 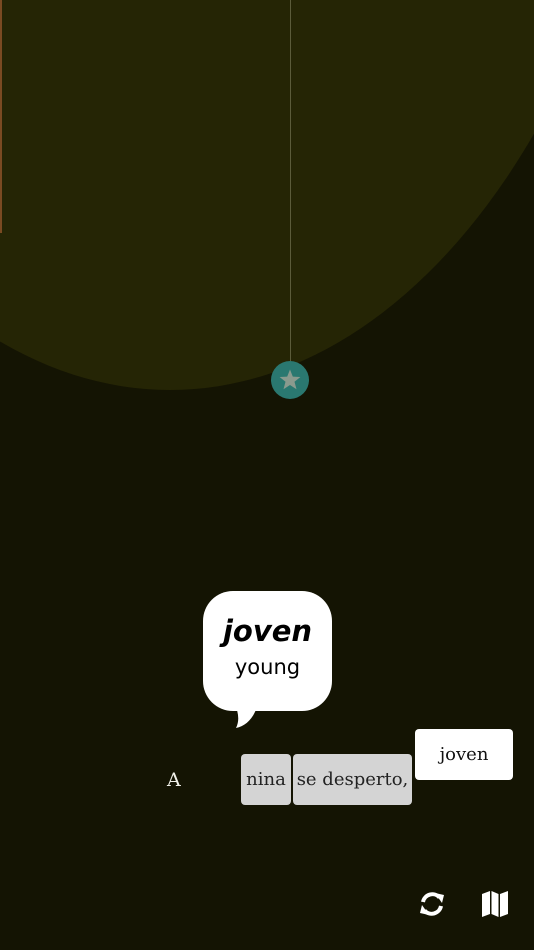 I want to click on map-icon, so click(x=495, y=904).